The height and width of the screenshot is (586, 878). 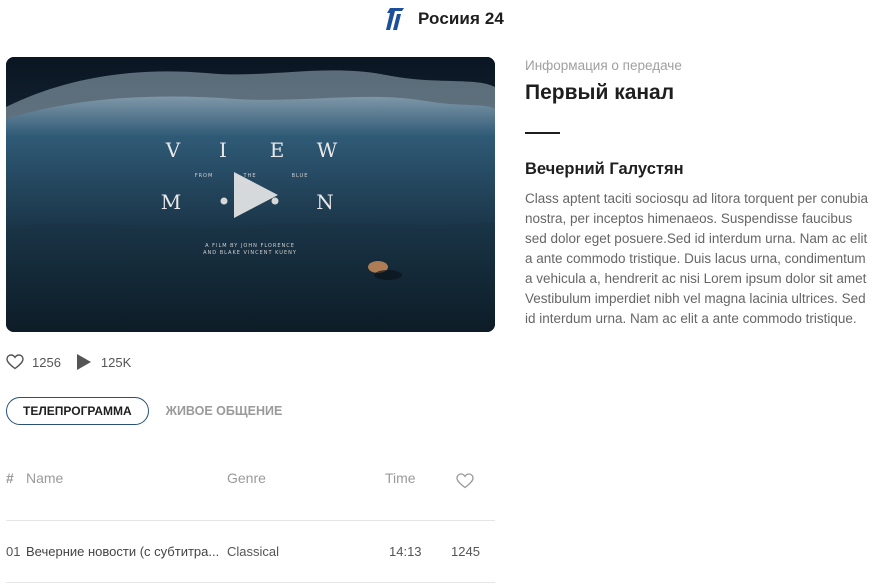 What do you see at coordinates (604, 169) in the screenshot?
I see `show-title: Вечерний Галустян` at bounding box center [604, 169].